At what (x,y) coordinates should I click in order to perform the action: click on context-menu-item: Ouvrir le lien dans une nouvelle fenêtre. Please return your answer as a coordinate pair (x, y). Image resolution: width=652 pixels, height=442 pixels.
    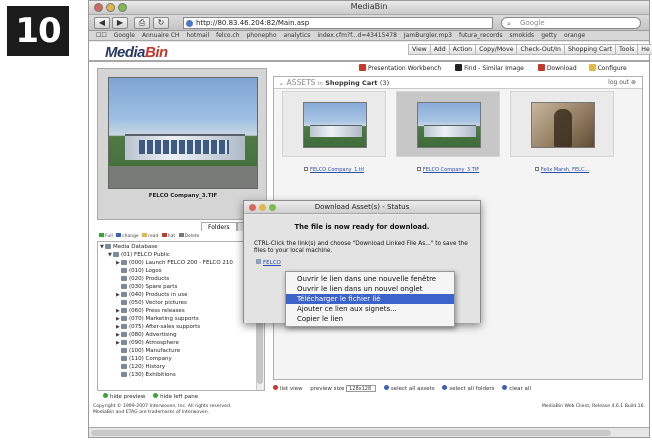
    Looking at the image, I should click on (370, 279).